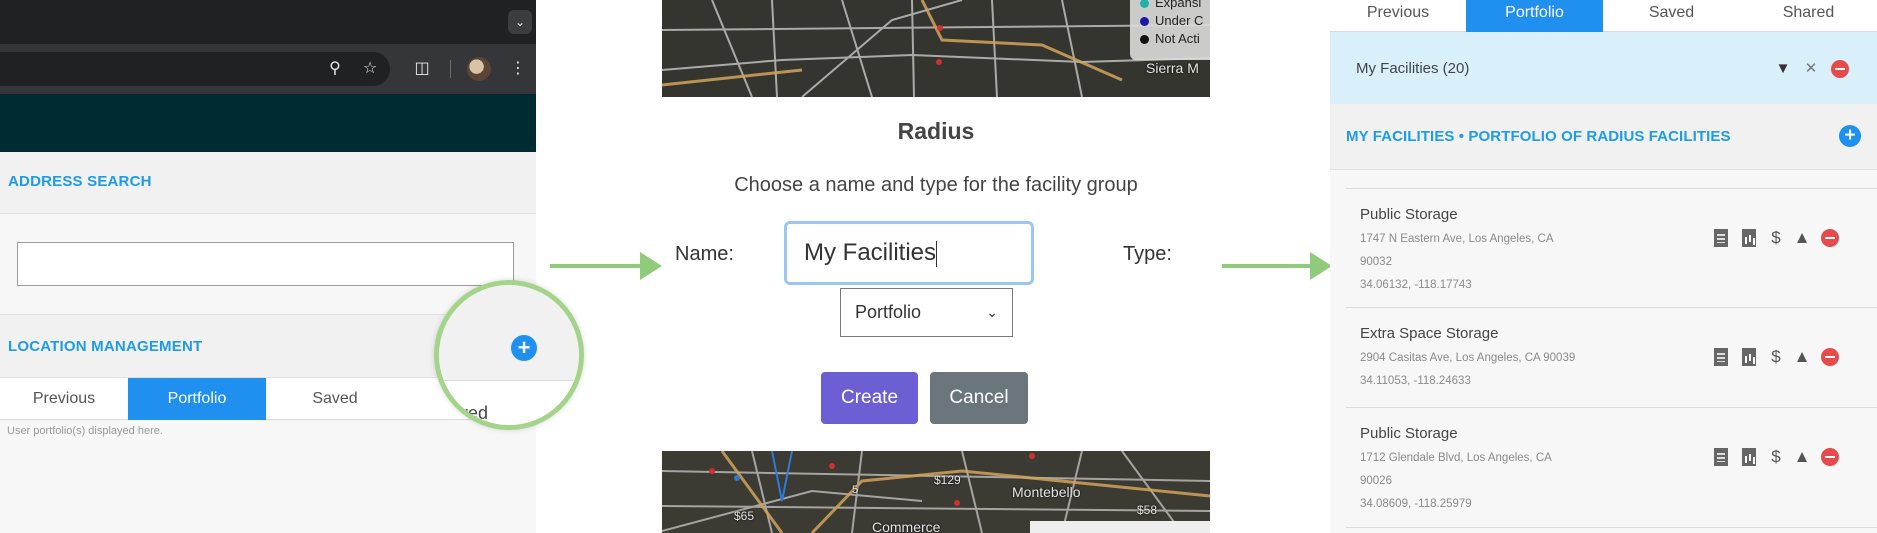 The height and width of the screenshot is (533, 1877). I want to click on dialog-title: Radius, so click(936, 131).